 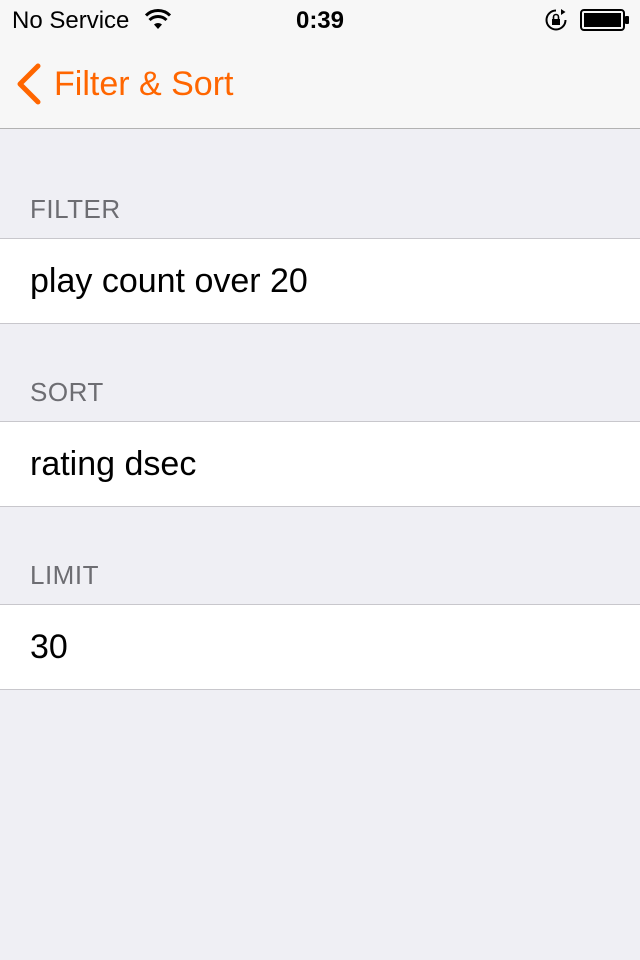 I want to click on filter-cell: play count over 20, so click(x=320, y=281).